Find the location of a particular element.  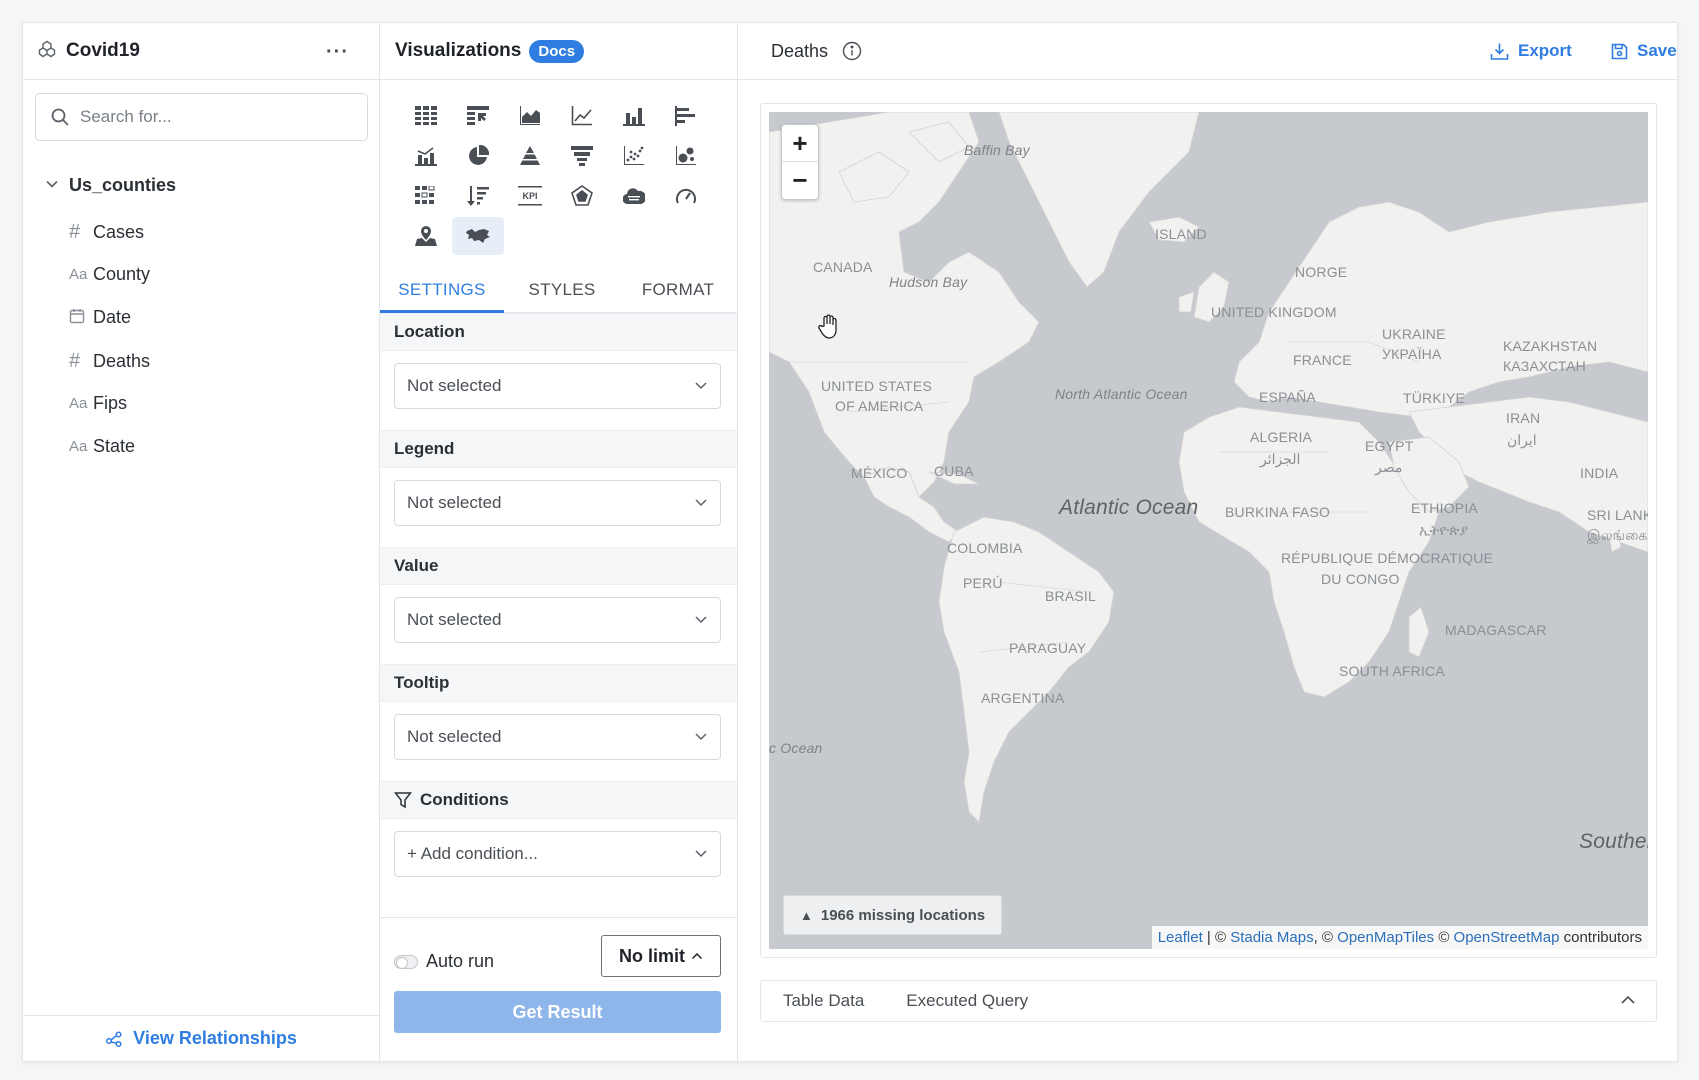

table-node-us-counties: Us_counties is located at coordinates (110, 185).